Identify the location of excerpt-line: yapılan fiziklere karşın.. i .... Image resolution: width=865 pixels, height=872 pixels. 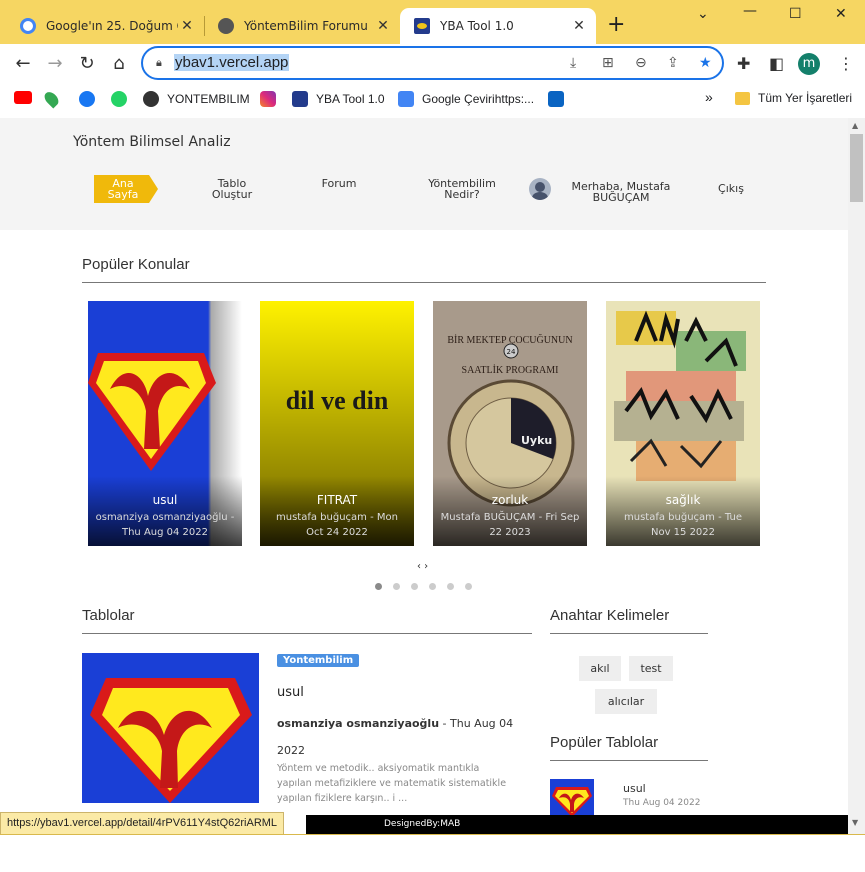
(342, 798).